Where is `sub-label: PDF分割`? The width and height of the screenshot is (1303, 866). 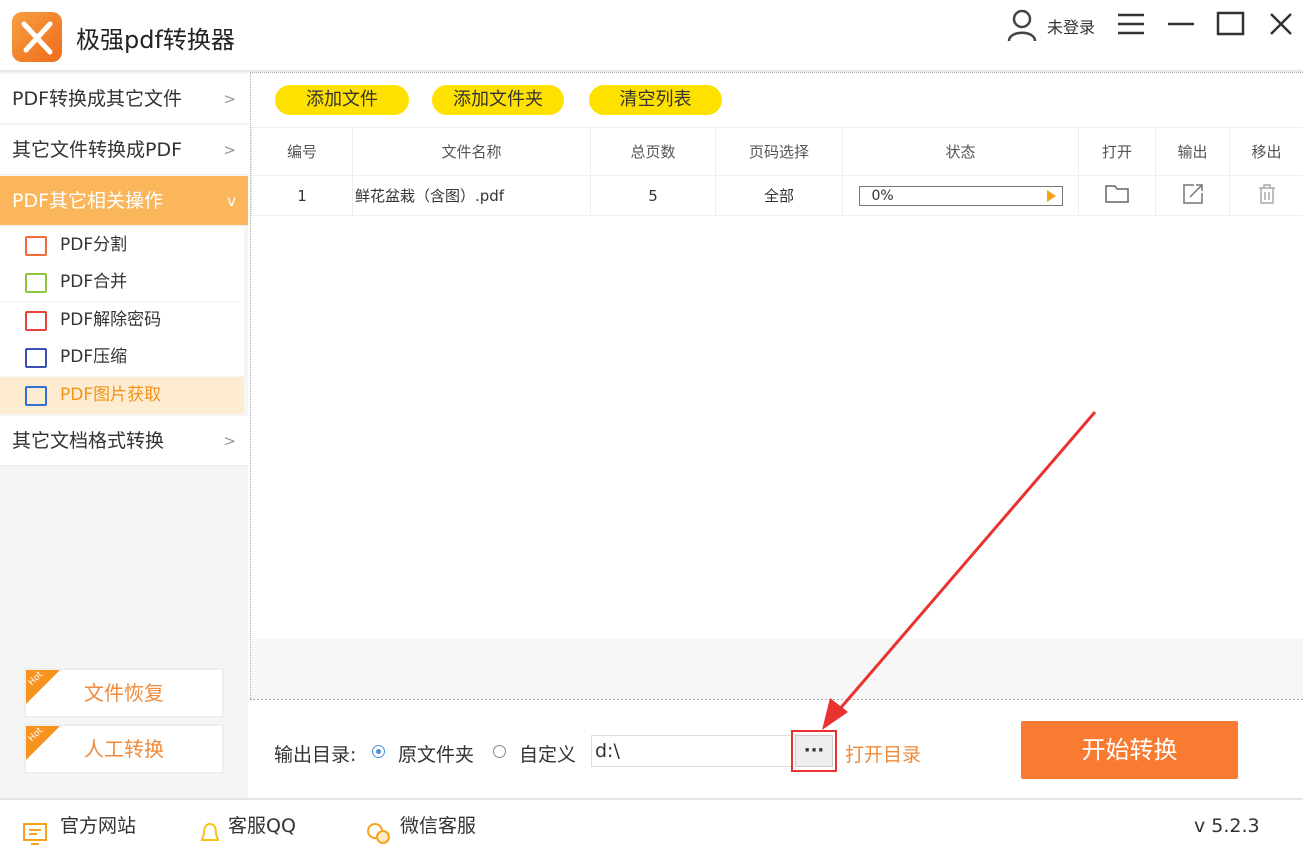
sub-label: PDF分割 is located at coordinates (93, 245).